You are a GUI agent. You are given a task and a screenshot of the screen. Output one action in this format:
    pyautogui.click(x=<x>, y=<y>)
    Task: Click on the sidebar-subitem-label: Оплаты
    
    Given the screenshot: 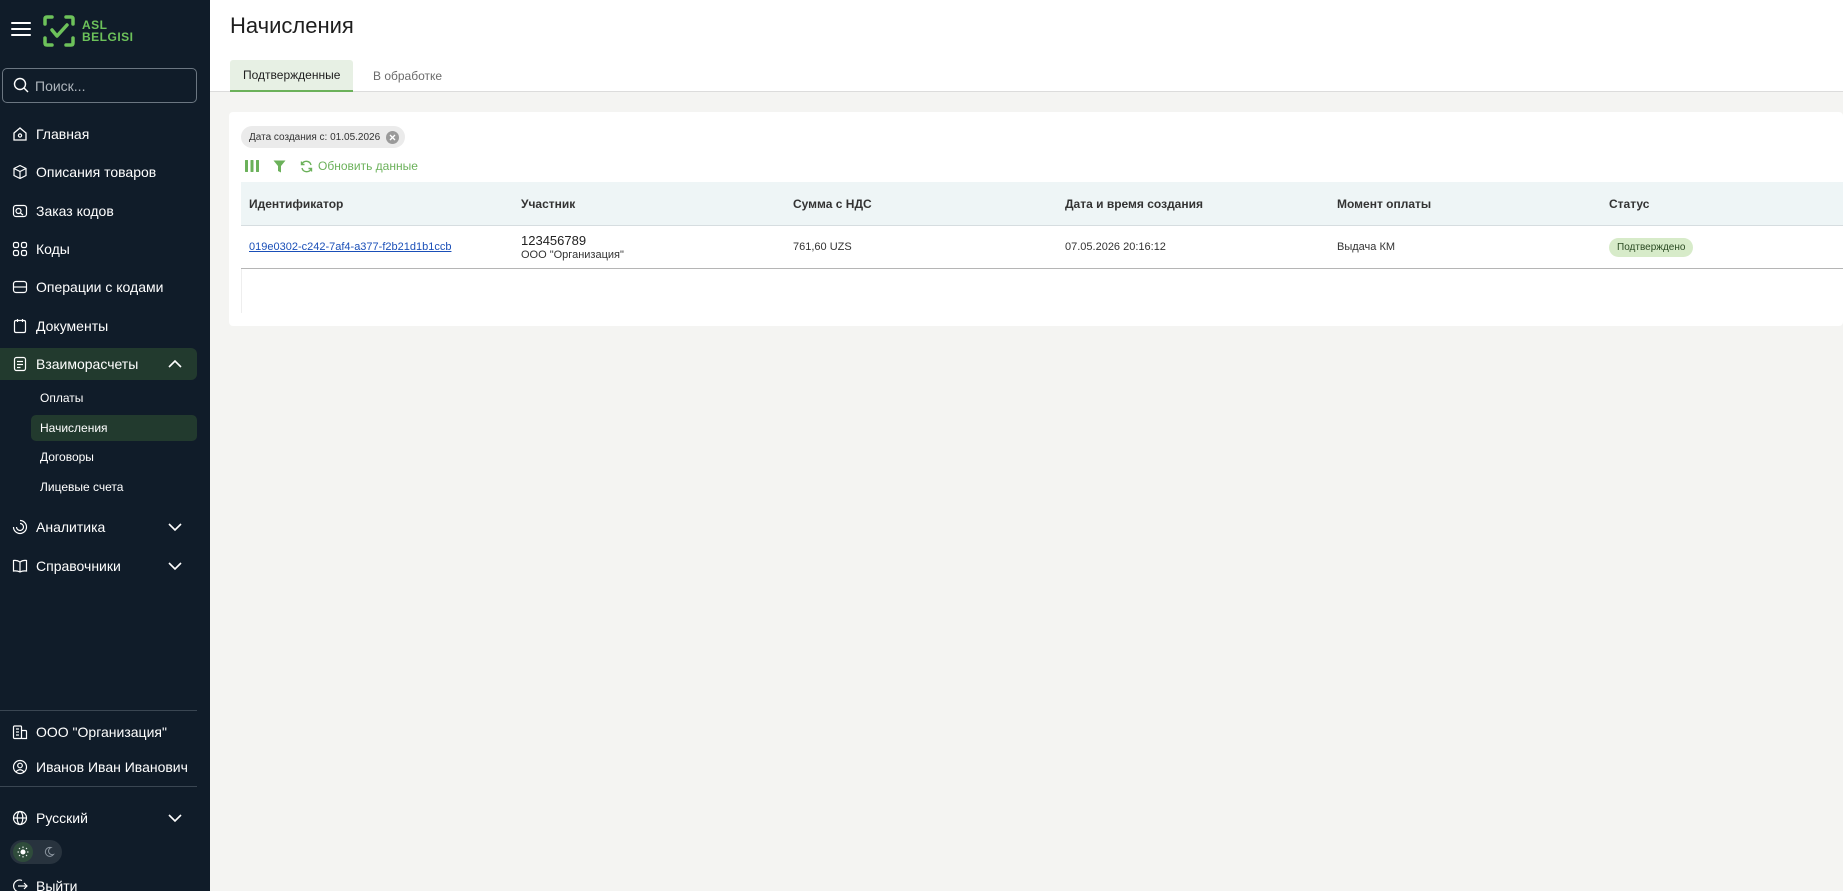 What is the action you would take?
    pyautogui.click(x=62, y=398)
    